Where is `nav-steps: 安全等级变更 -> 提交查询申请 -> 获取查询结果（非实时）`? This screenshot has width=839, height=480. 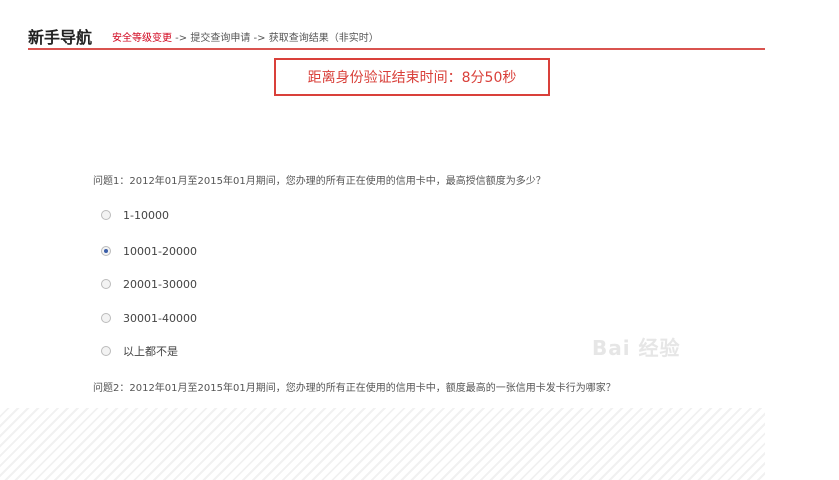
nav-steps: 安全等级变更 -> 提交查询申请 -> 获取查询结果（非实时） is located at coordinates (245, 36).